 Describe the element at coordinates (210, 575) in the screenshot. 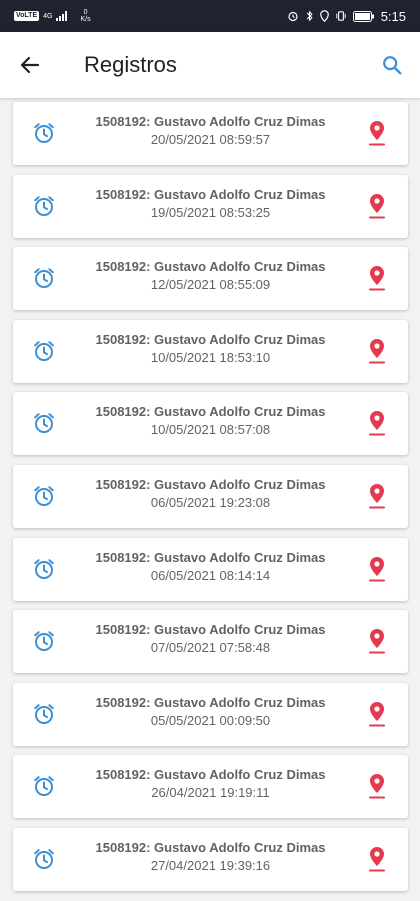

I see `record-datetime: 06/05/2021 08:14:14` at that location.